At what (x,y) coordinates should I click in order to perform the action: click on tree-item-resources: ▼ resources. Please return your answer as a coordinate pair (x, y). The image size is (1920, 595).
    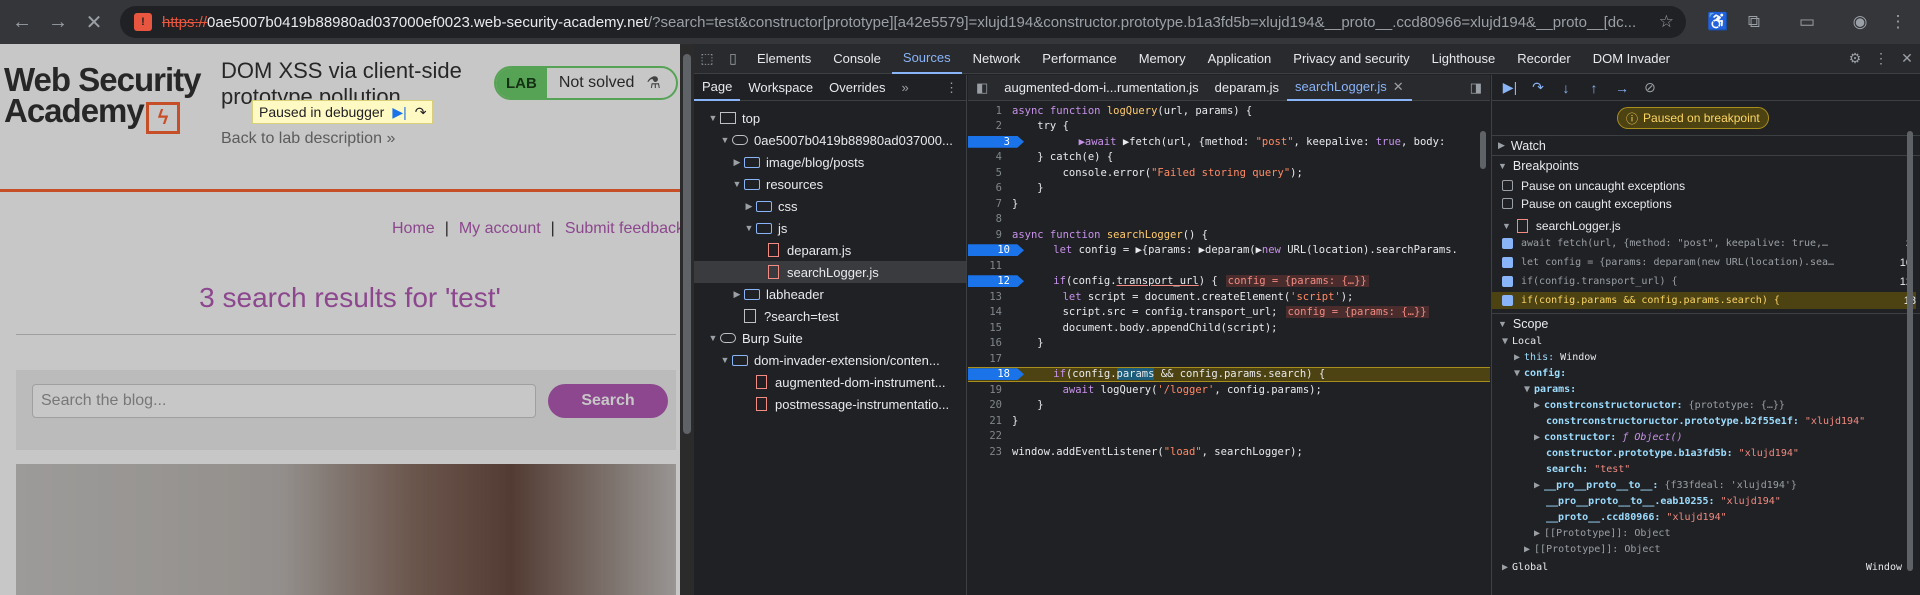
    Looking at the image, I should click on (777, 184).